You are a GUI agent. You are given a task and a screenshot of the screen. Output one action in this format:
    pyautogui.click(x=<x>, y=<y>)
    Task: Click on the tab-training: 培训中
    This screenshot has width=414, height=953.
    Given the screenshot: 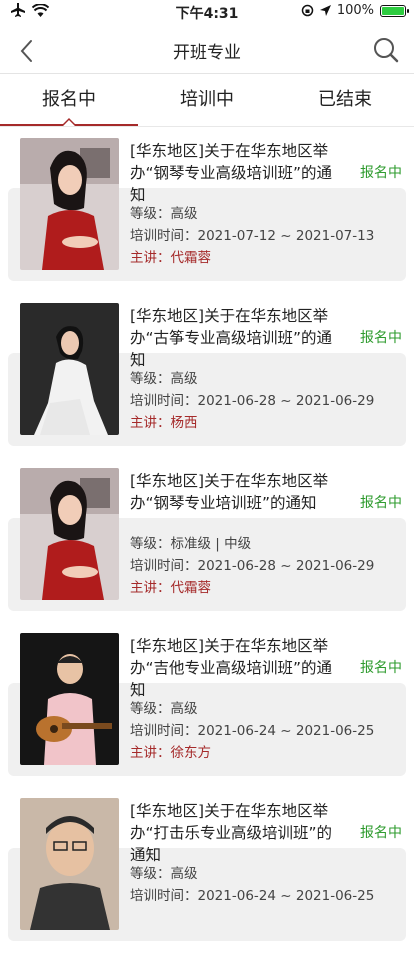 What is the action you would take?
    pyautogui.click(x=207, y=100)
    